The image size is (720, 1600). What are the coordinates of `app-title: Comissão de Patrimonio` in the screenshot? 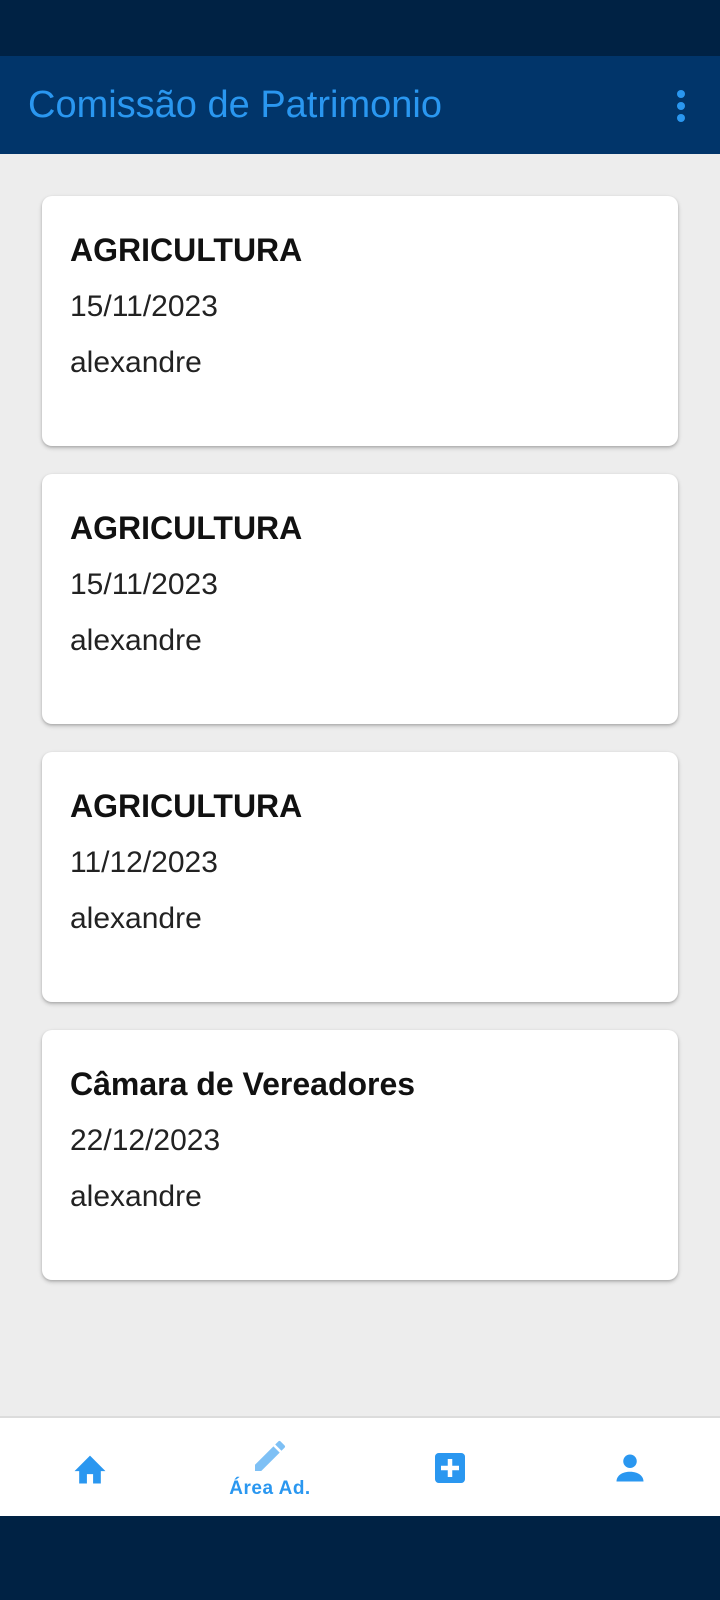 It's located at (235, 105).